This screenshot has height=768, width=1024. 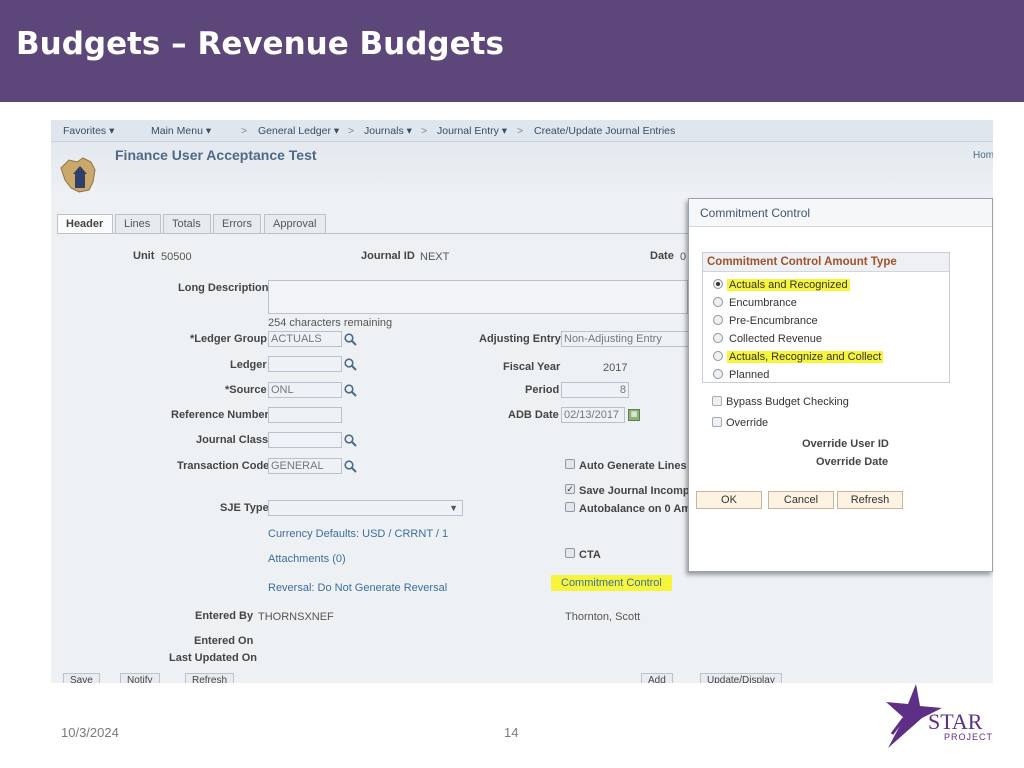 I want to click on update-display-button: Update/Display, so click(x=741, y=678).